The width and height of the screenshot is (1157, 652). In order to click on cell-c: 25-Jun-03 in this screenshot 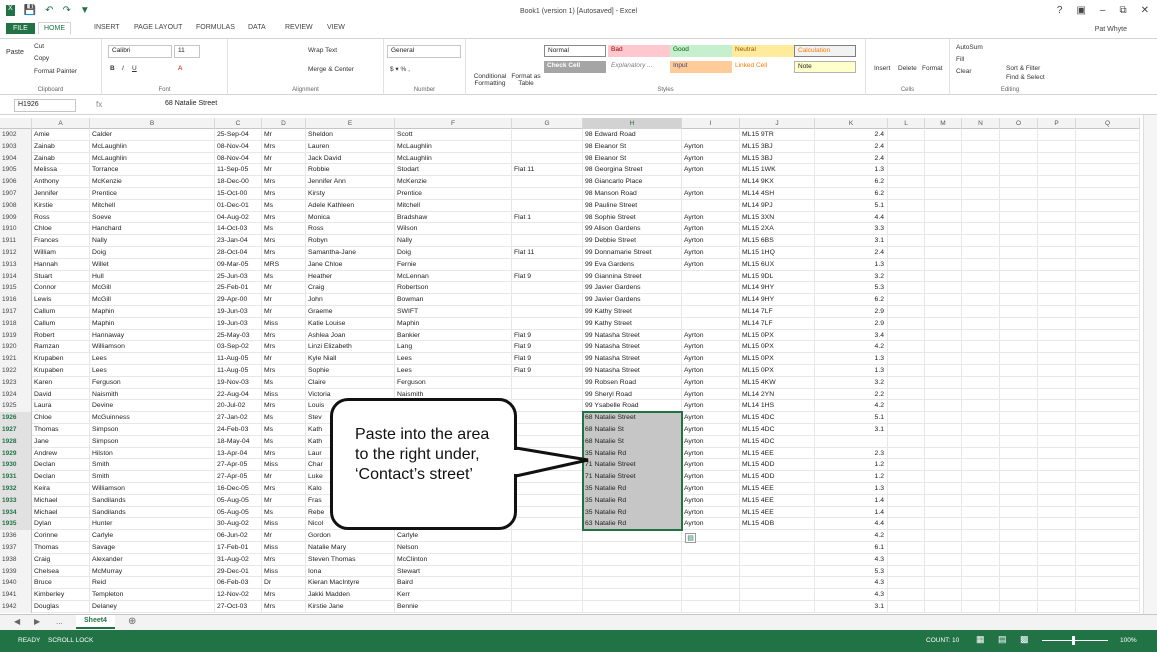, I will do `click(238, 276)`.